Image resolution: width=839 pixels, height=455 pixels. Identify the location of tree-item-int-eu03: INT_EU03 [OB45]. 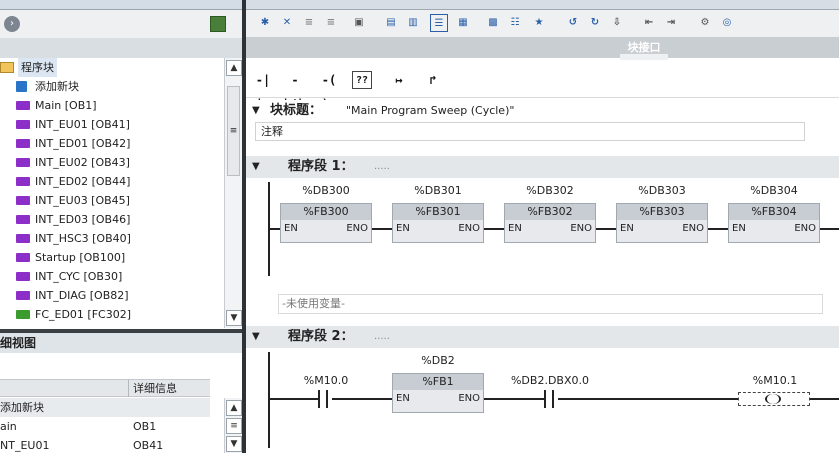
(112, 200).